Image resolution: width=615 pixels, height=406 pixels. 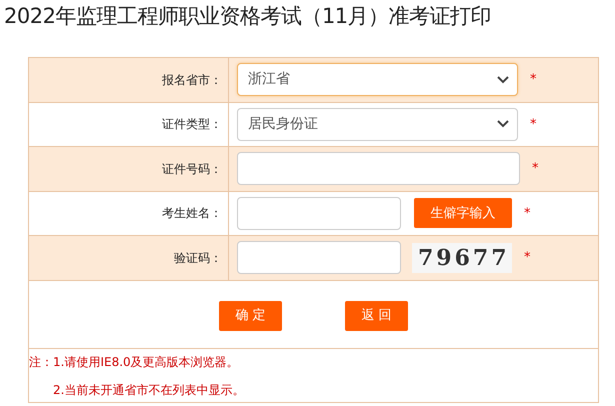 What do you see at coordinates (192, 124) in the screenshot?
I see `field-label: 证件类型：` at bounding box center [192, 124].